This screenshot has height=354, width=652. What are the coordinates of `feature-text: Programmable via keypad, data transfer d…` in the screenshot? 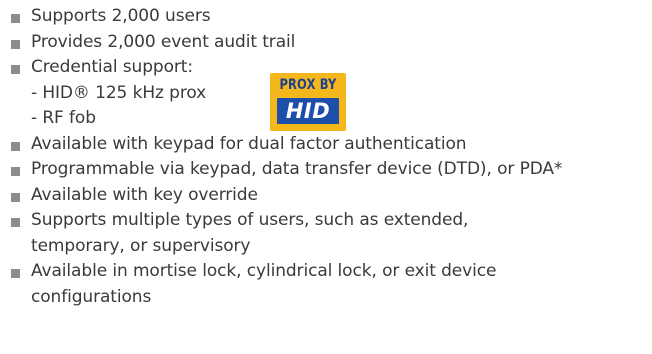 It's located at (297, 169).